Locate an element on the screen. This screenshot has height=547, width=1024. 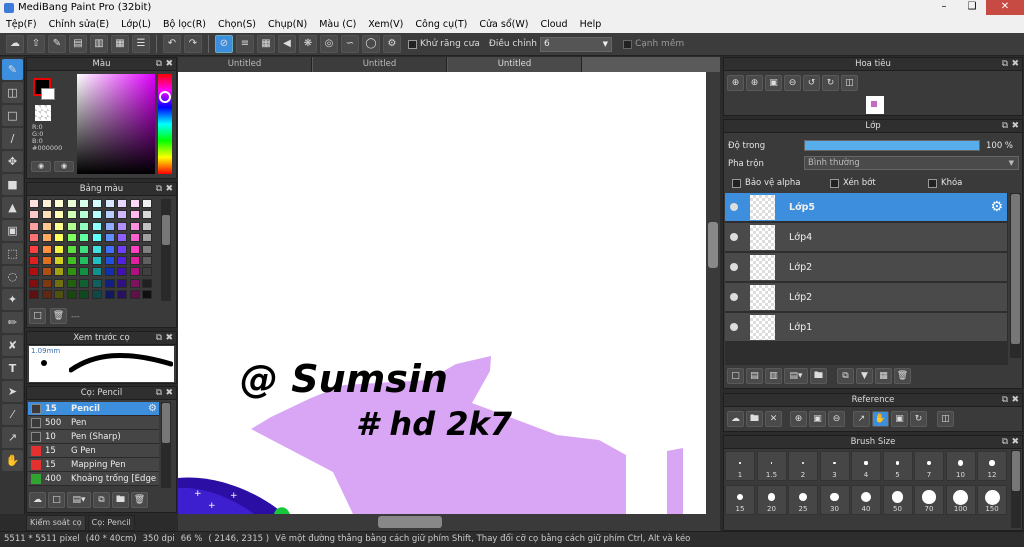
flip-icon: ◫ is located at coordinates (849, 83).